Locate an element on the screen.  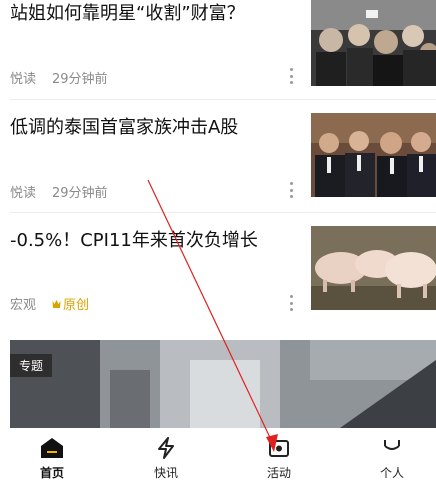
tab-activity-label: 活动 is located at coordinates (278, 473).